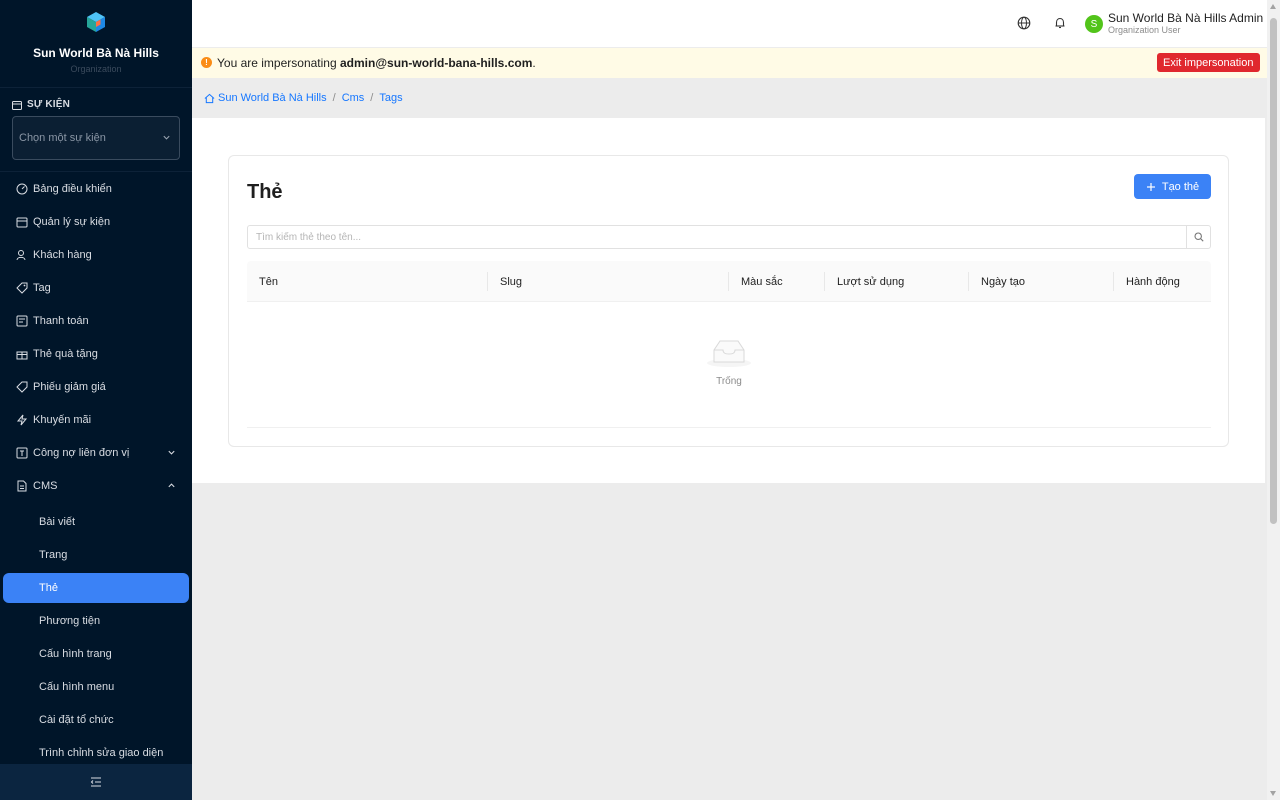 The height and width of the screenshot is (800, 1280). I want to click on tag-icon, so click(22, 288).